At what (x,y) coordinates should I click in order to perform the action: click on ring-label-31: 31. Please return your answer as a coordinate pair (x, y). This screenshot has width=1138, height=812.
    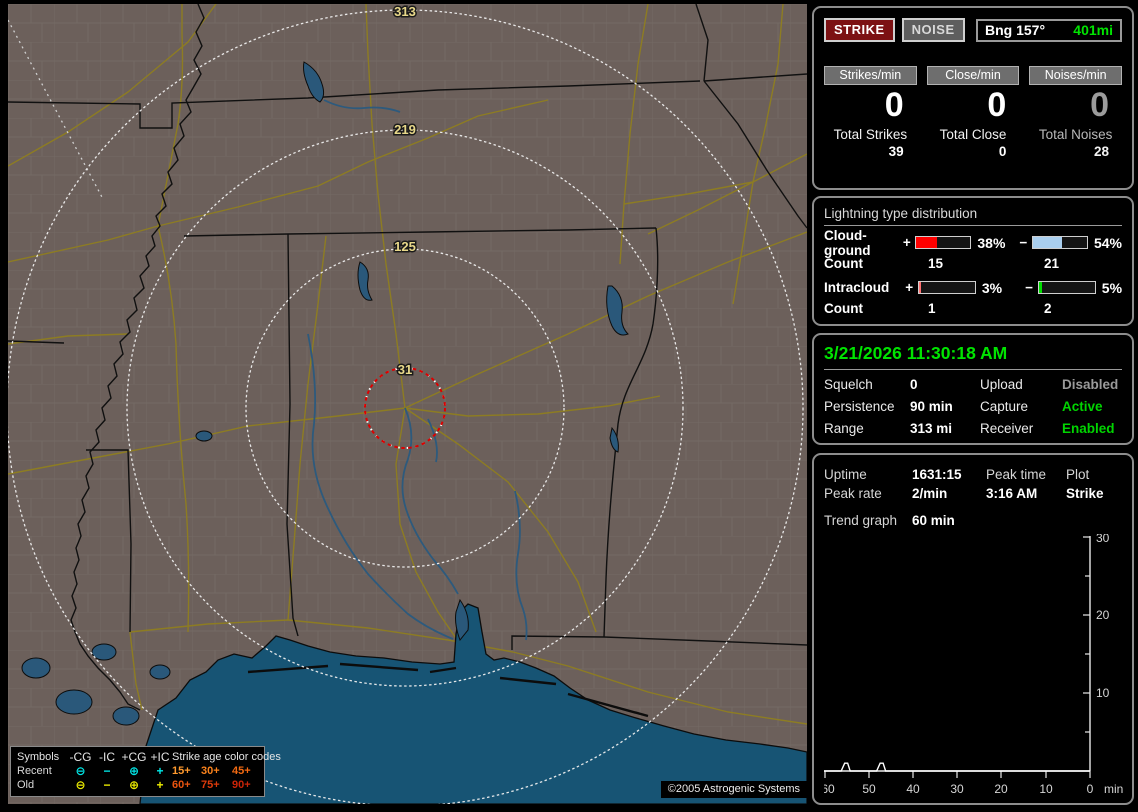
    Looking at the image, I should click on (405, 369).